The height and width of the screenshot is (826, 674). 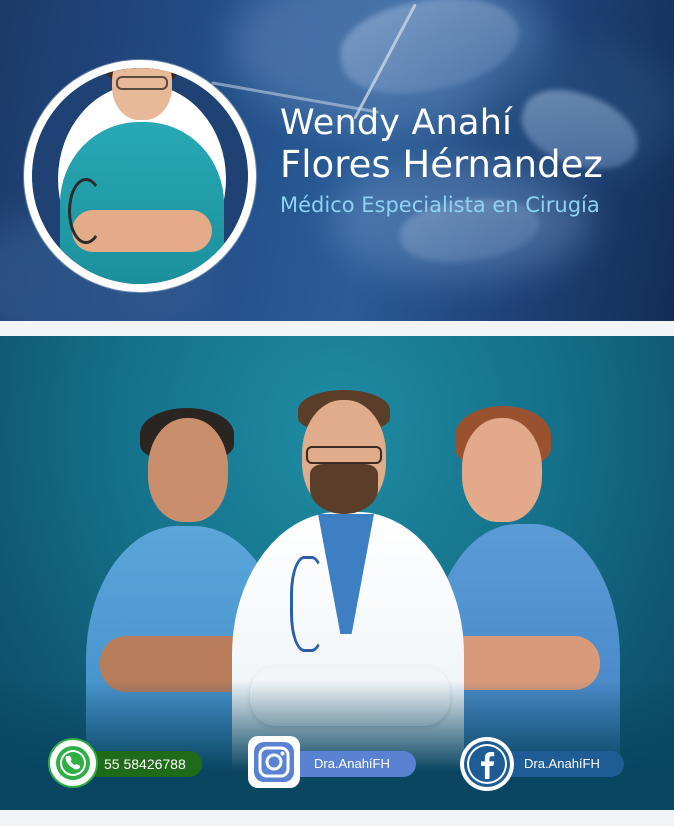 What do you see at coordinates (440, 205) in the screenshot?
I see `profile-specialty: Médico Especialista en Cirugía` at bounding box center [440, 205].